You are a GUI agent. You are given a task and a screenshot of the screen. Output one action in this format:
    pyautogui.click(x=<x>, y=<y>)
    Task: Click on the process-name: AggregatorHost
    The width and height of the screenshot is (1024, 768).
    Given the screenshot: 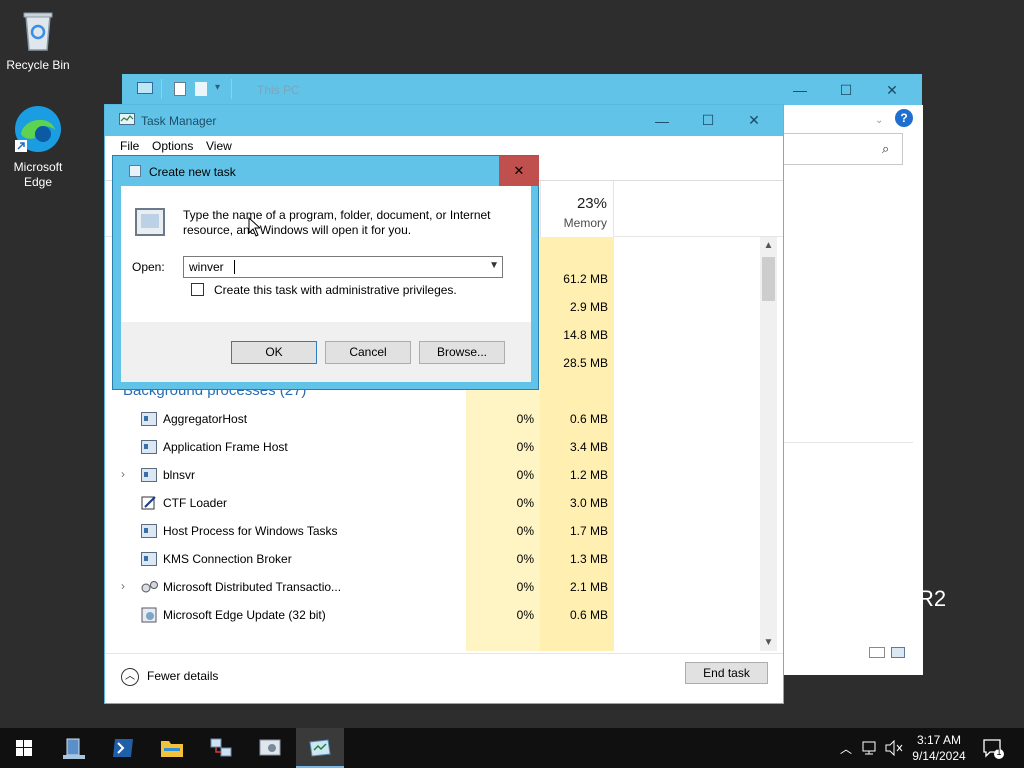 What is the action you would take?
    pyautogui.click(x=205, y=419)
    